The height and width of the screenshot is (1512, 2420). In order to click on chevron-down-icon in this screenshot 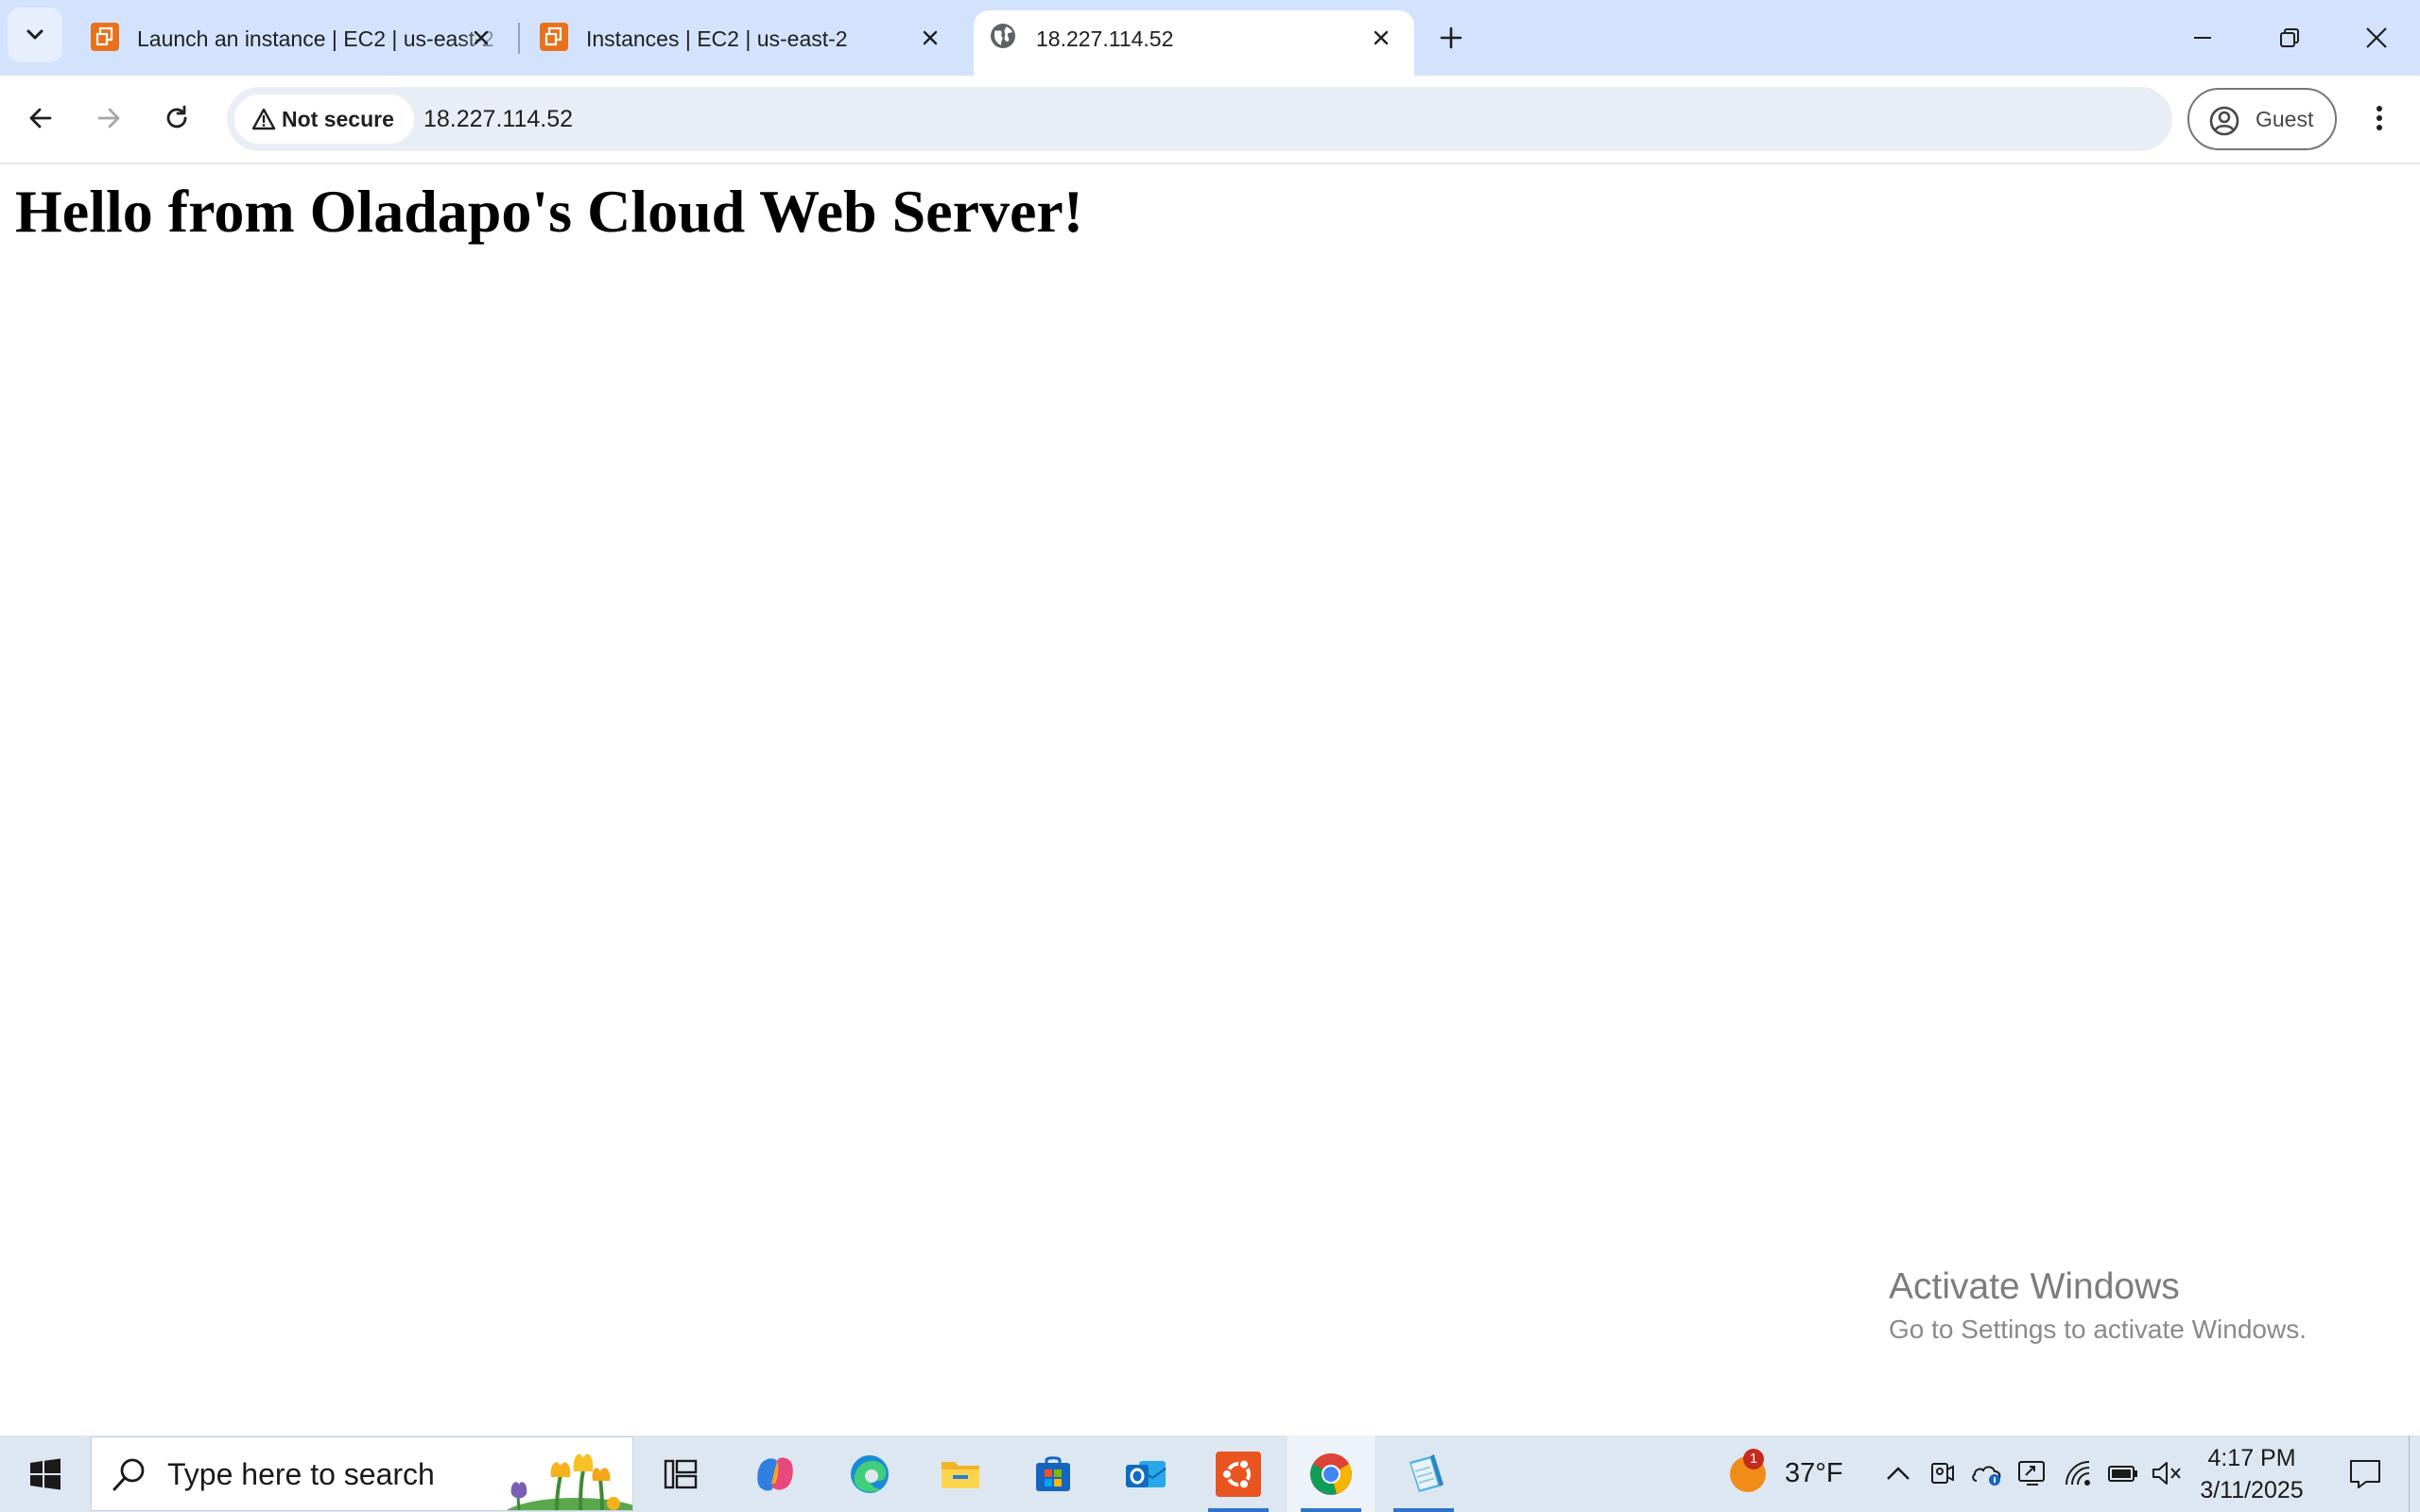, I will do `click(34, 34)`.